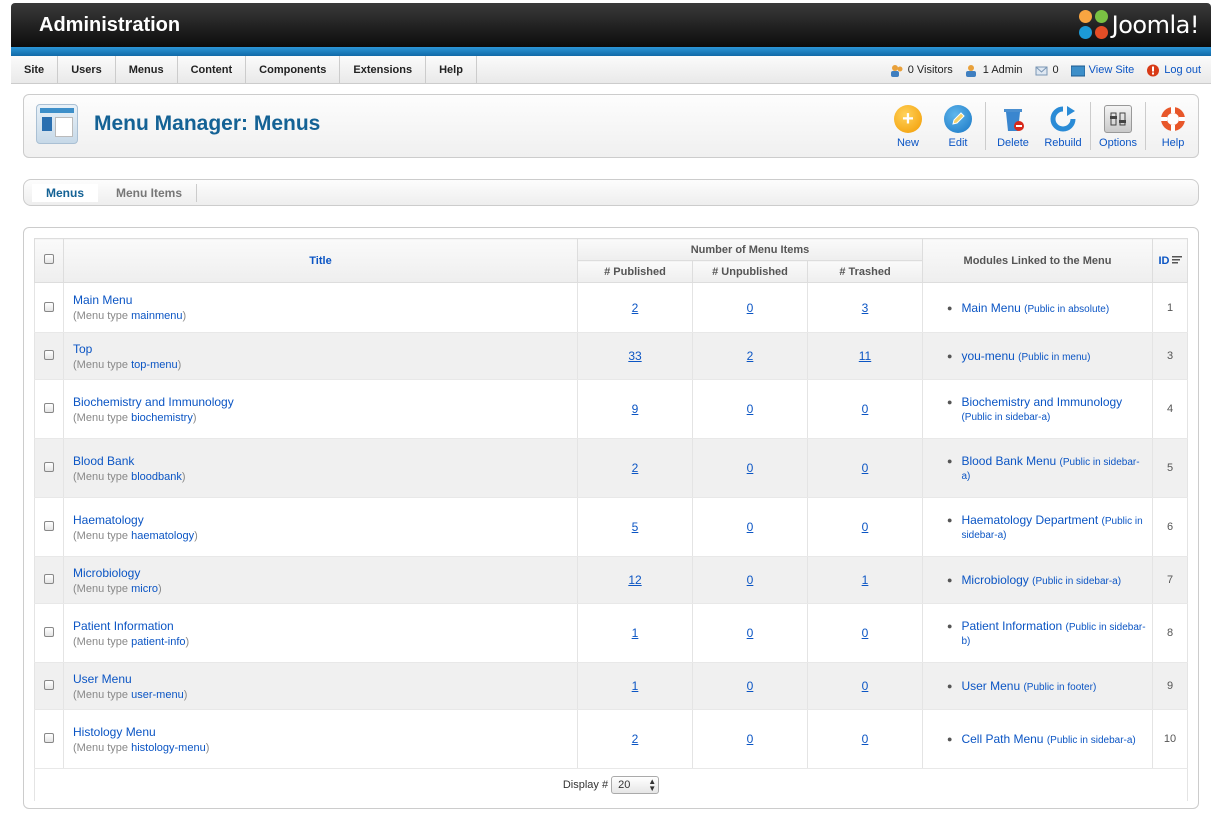 Image resolution: width=1221 pixels, height=828 pixels. Describe the element at coordinates (635, 409) in the screenshot. I see `published-count-link: 9` at that location.